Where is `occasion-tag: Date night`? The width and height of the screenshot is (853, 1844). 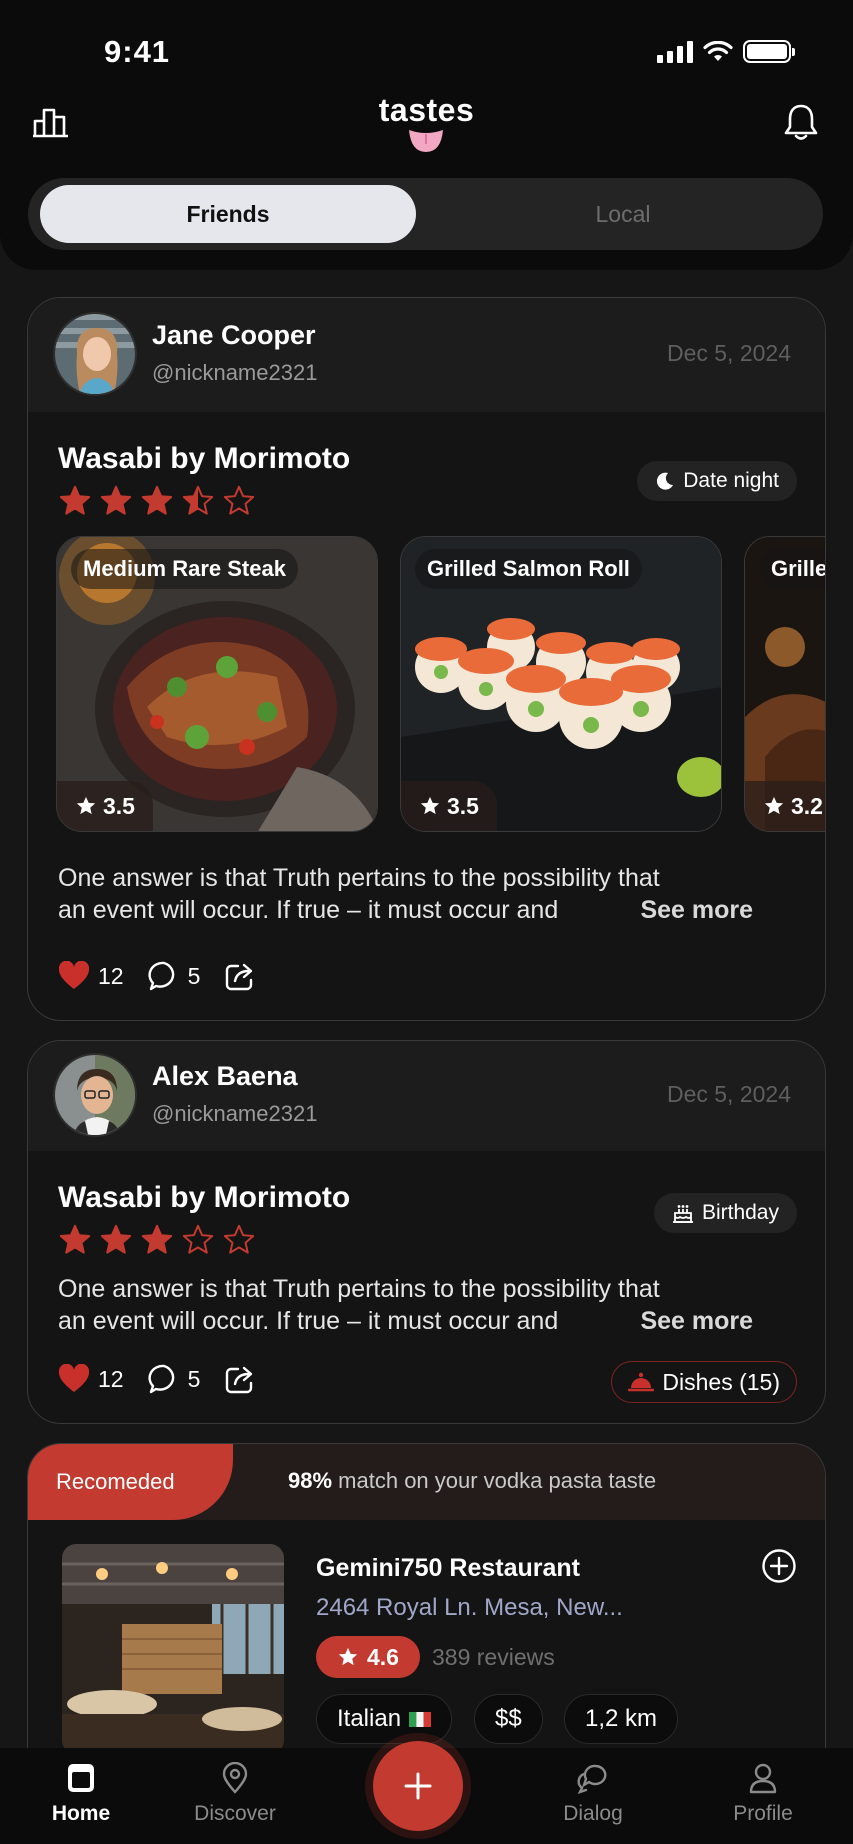
occasion-tag: Date night is located at coordinates (717, 481).